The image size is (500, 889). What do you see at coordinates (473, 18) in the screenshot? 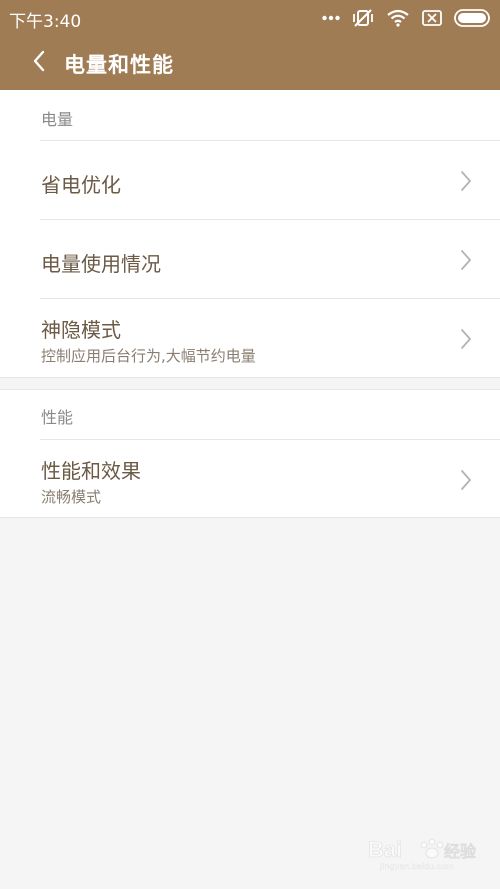
I see `battery-icon` at bounding box center [473, 18].